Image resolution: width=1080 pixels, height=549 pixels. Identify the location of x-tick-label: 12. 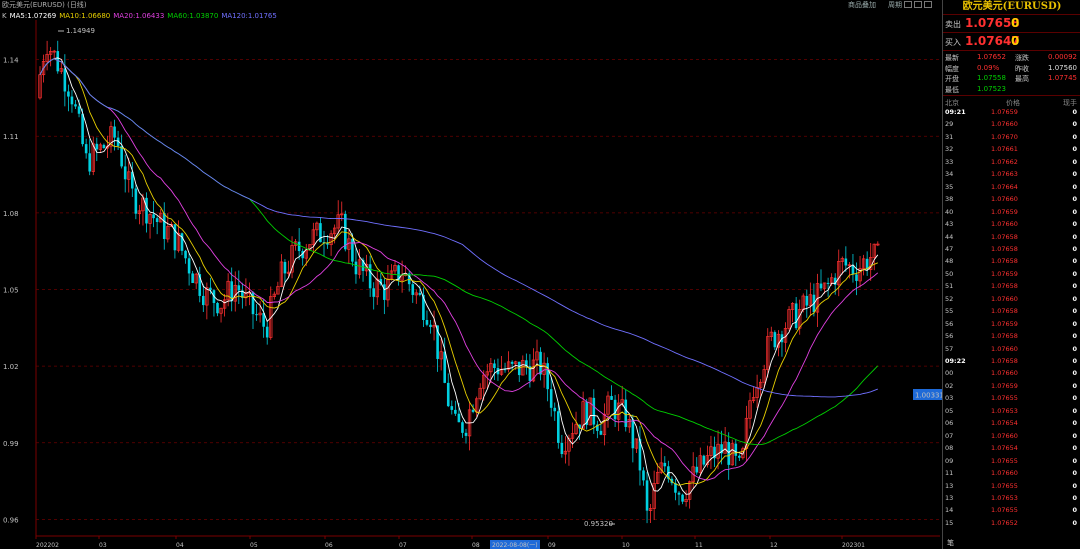
(774, 545).